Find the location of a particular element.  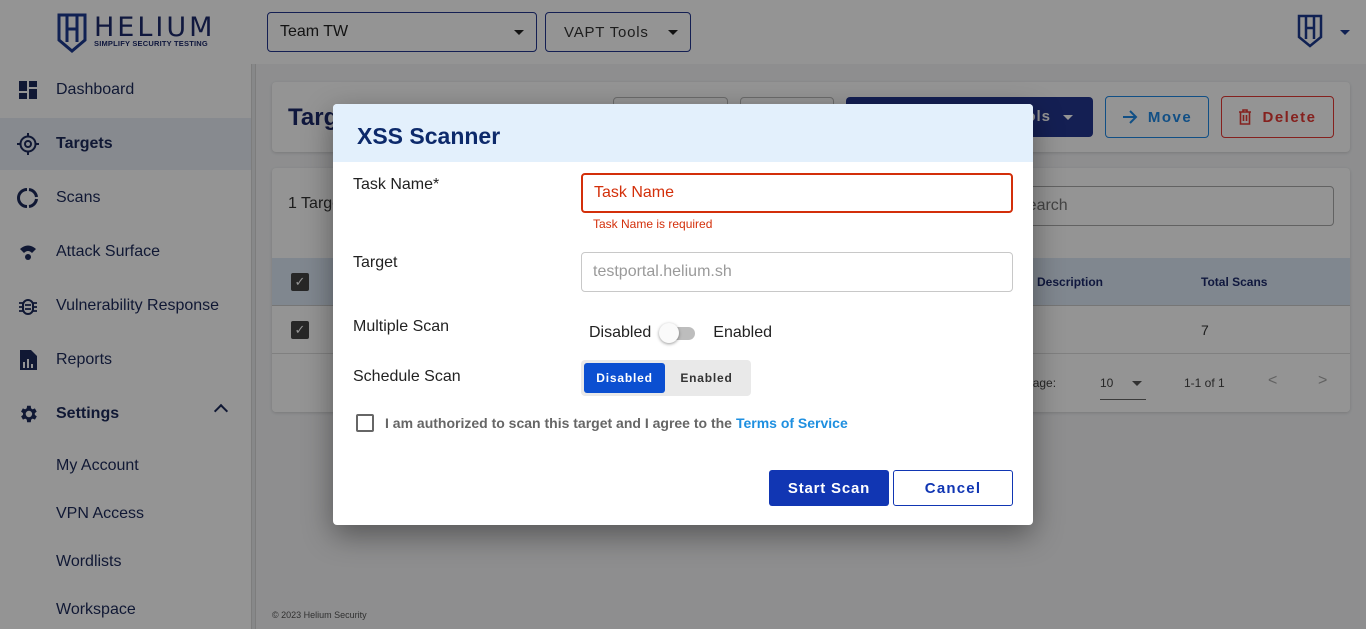

schedule-enabled-option: Enabled is located at coordinates (706, 378).